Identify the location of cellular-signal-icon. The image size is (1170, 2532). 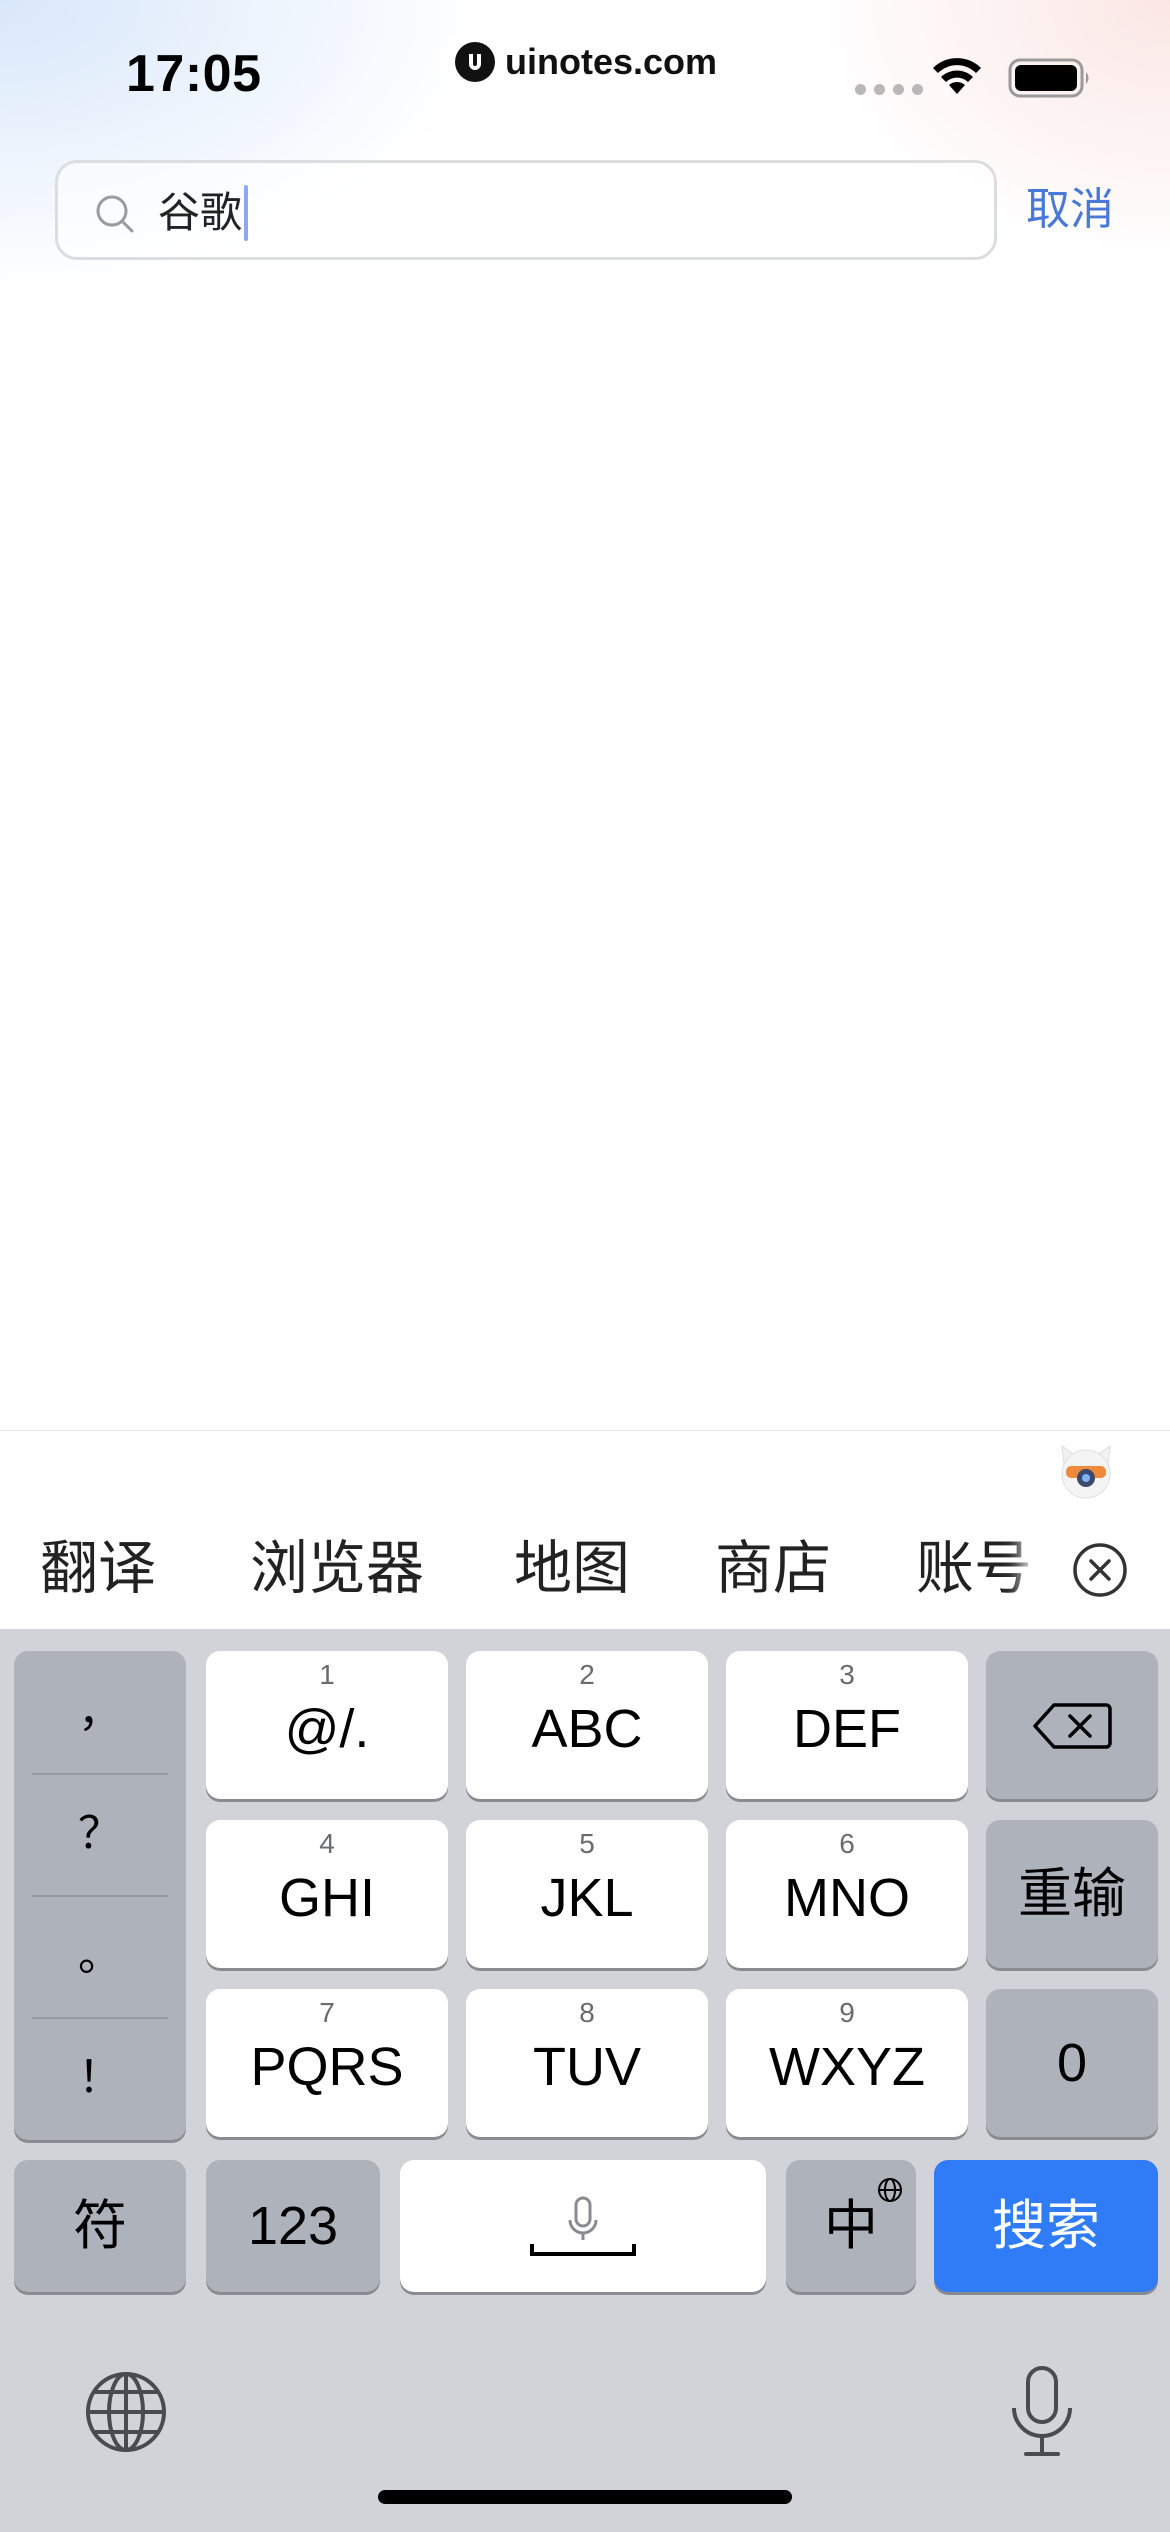
(889, 89).